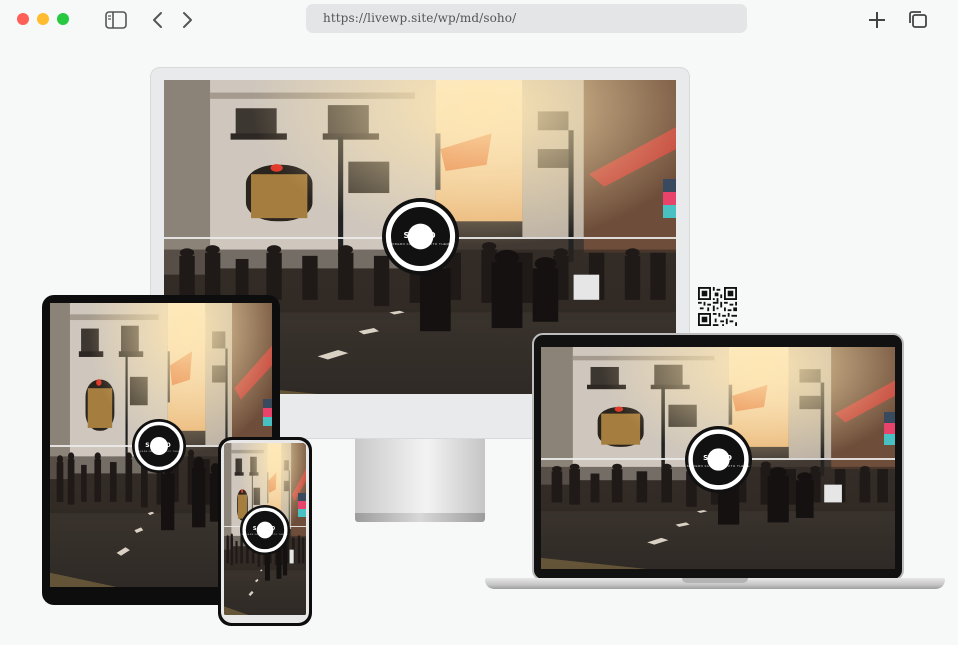 The image size is (958, 645). What do you see at coordinates (188, 20) in the screenshot?
I see `forward-chevron-icon` at bounding box center [188, 20].